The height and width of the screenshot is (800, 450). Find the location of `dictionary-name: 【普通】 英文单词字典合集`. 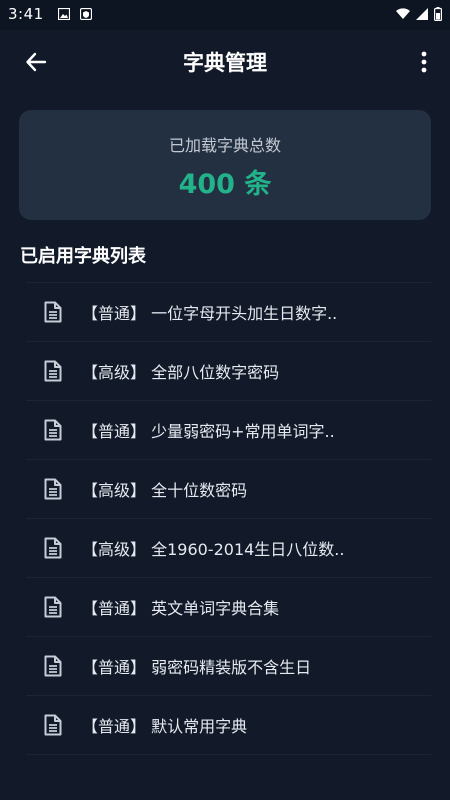

dictionary-name: 【普通】 英文单词字典合集 is located at coordinates (181, 608).